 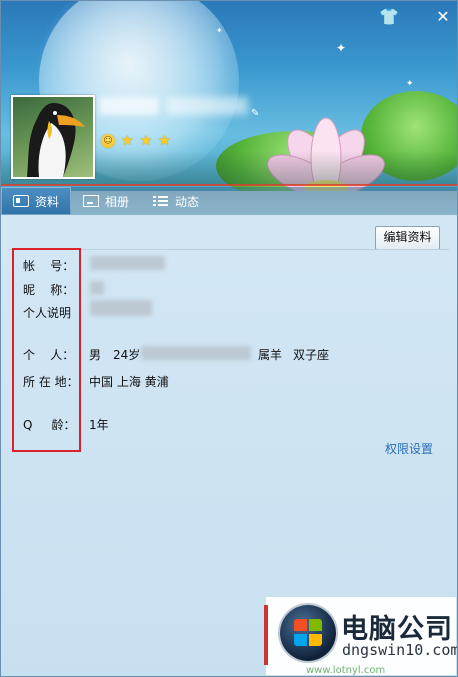 I want to click on nickname-value-blurred, so click(x=97, y=288).